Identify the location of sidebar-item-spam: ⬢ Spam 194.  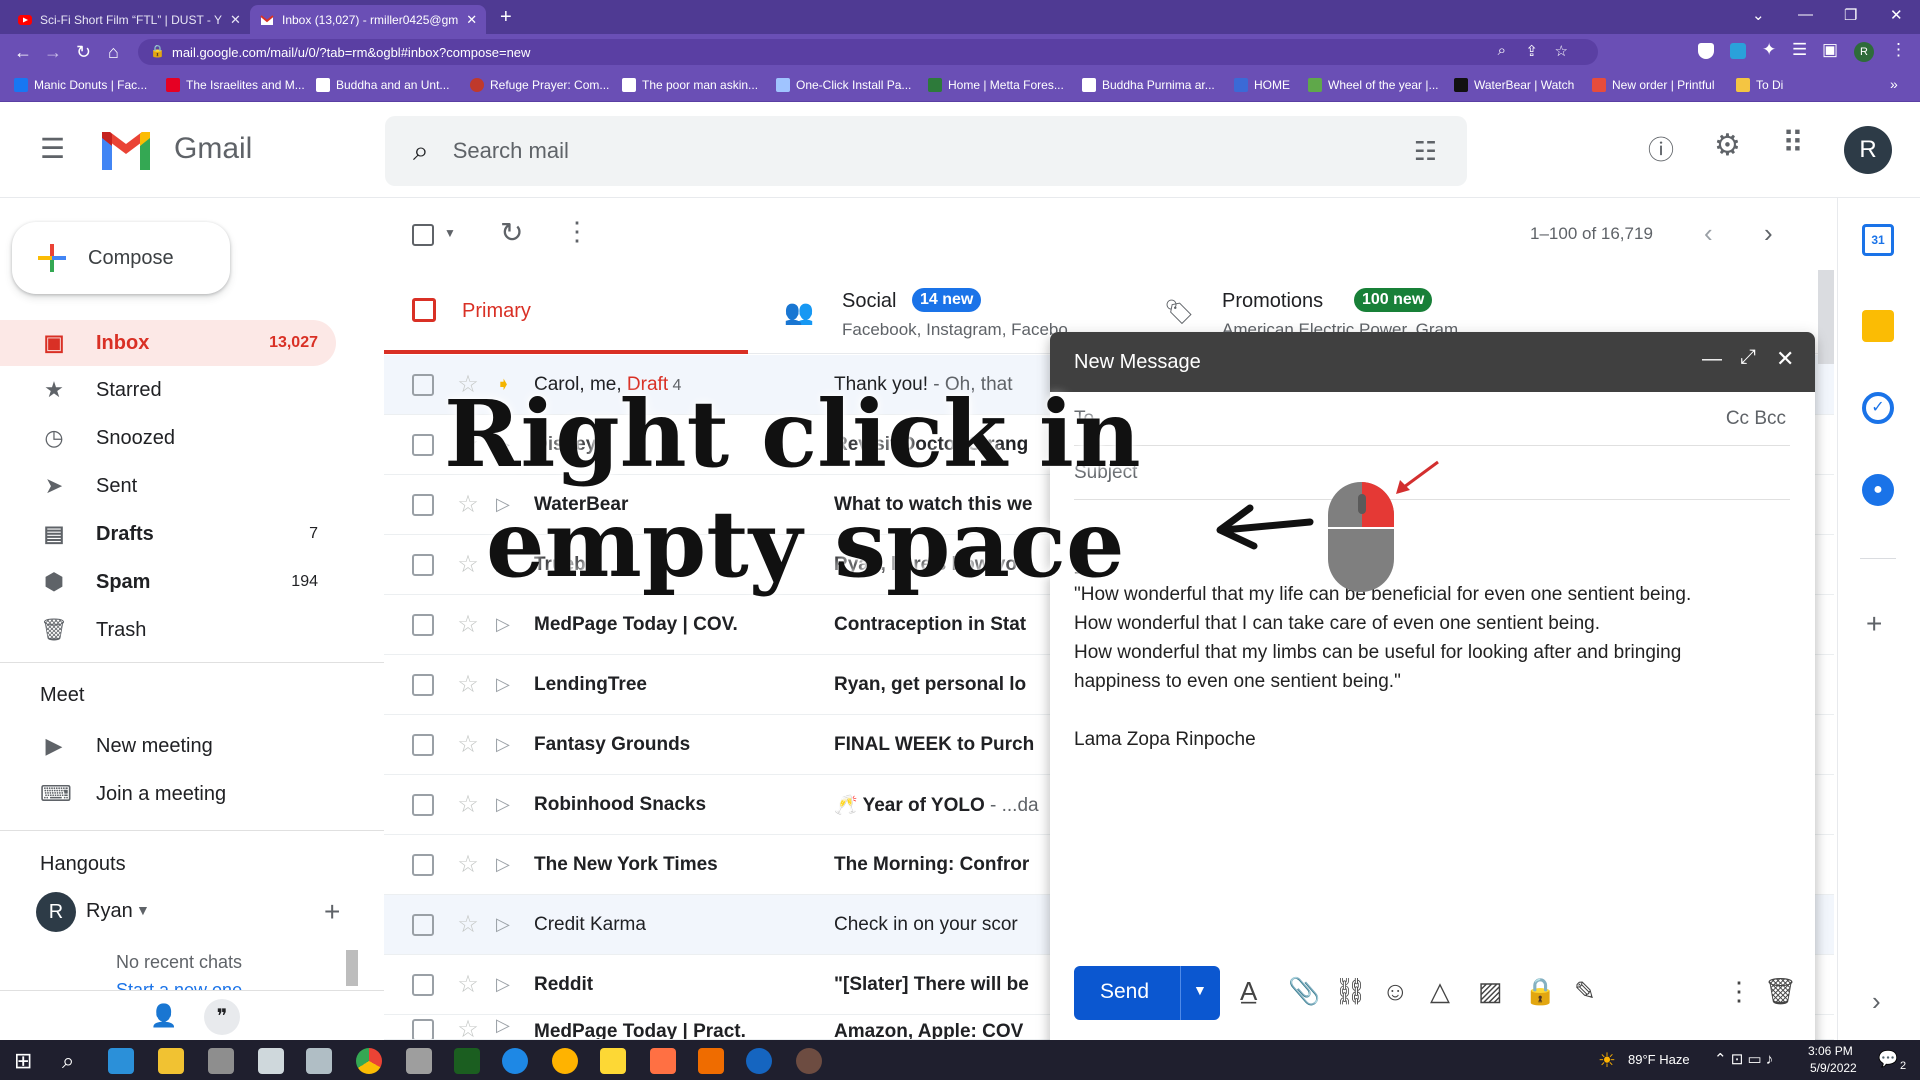
(168, 582).